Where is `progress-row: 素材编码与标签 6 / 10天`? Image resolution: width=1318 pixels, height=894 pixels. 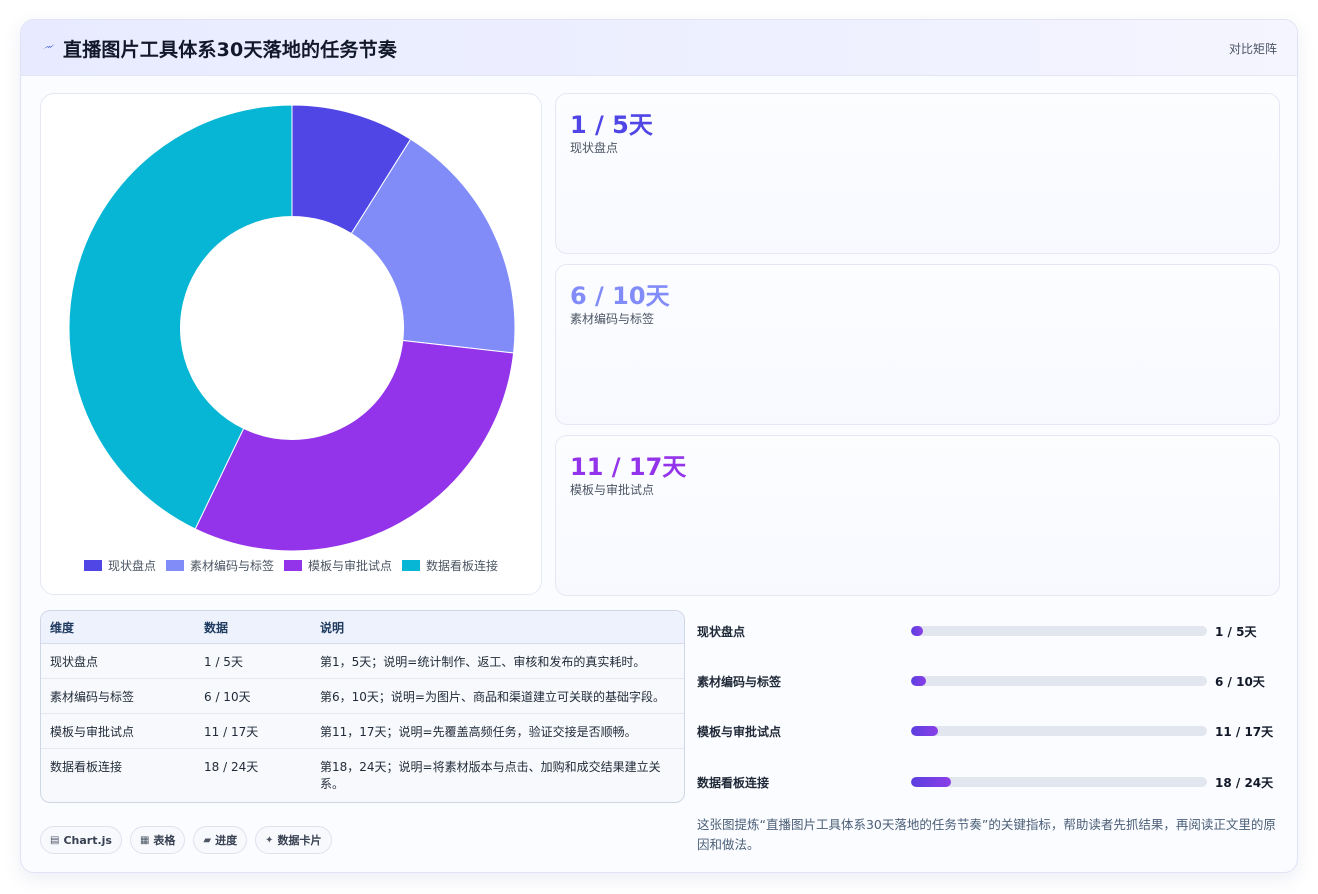 progress-row: 素材编码与标签 6 / 10天 is located at coordinates (988, 681).